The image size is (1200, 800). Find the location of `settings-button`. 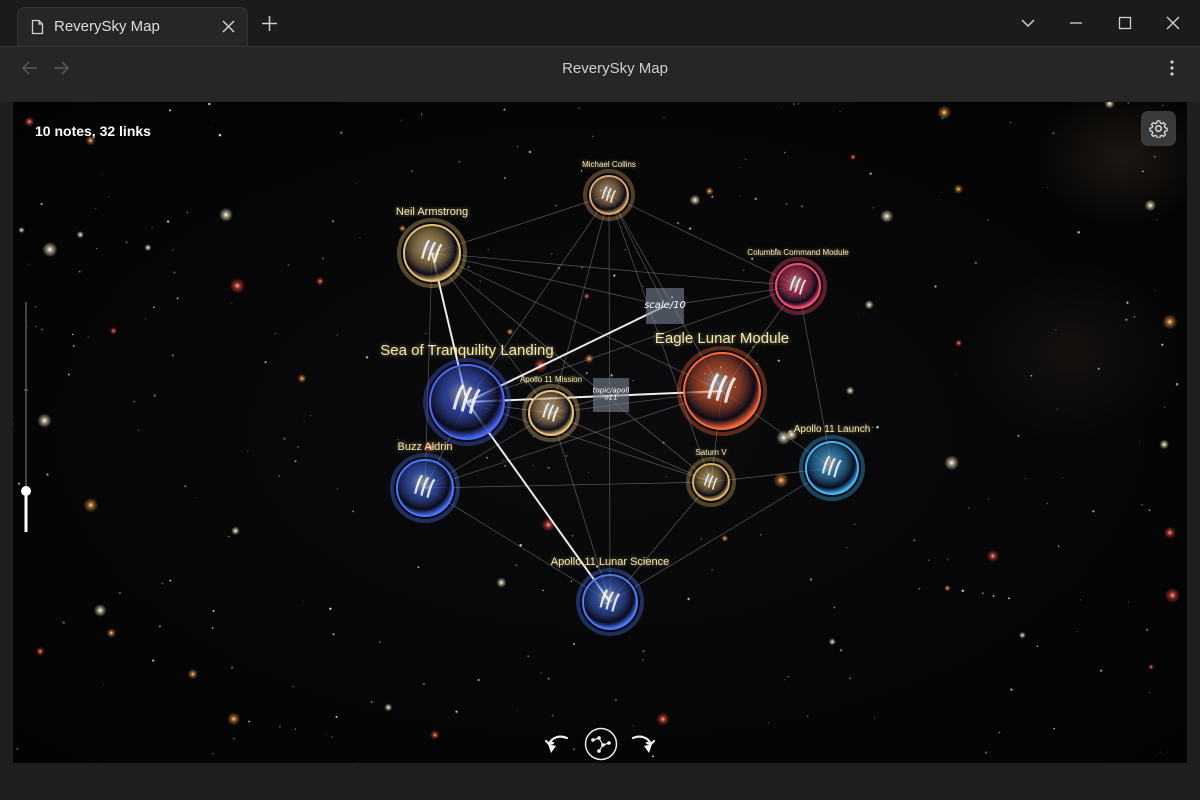

settings-button is located at coordinates (1158, 128).